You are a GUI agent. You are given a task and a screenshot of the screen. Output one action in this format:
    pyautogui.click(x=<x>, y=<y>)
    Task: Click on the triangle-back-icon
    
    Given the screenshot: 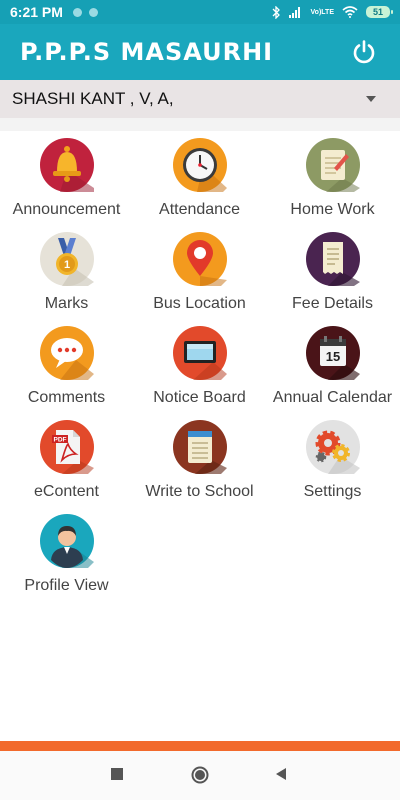 What is the action you would take?
    pyautogui.click(x=281, y=774)
    